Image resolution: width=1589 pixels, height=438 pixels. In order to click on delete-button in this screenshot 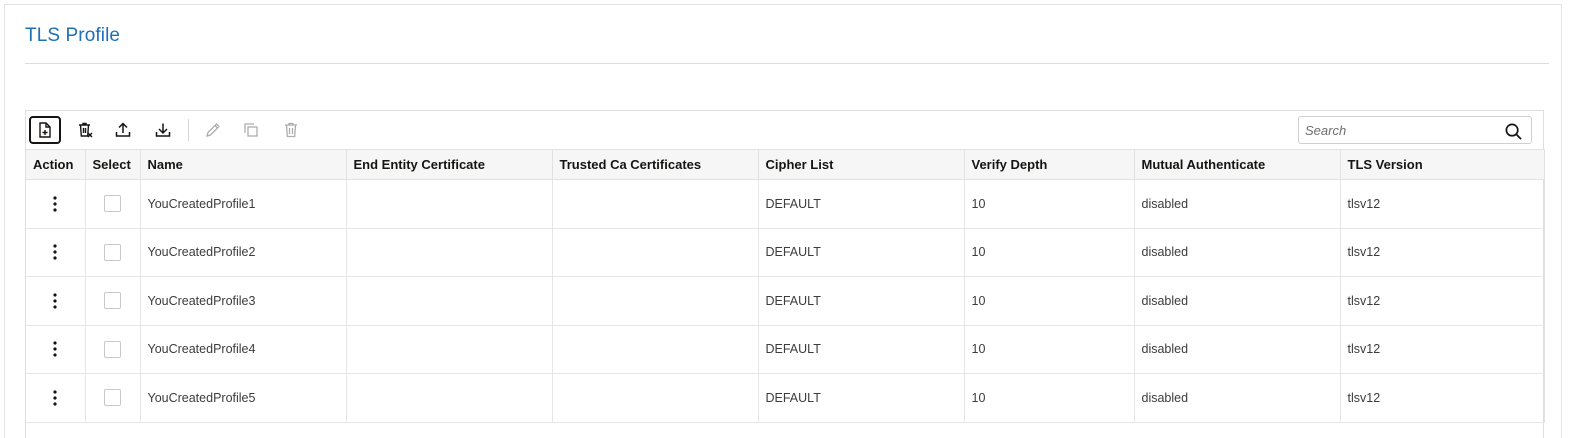, I will do `click(291, 130)`.